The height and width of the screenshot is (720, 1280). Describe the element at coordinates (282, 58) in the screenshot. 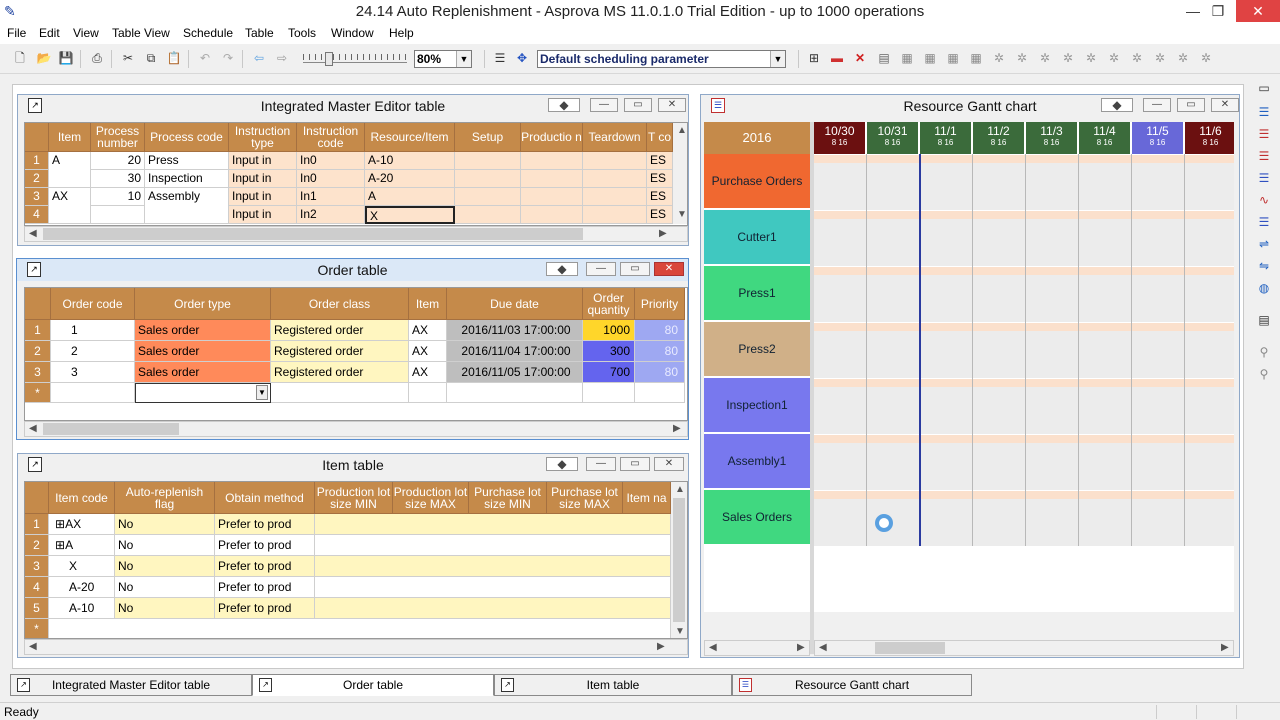

I see `forward-arrow-icon: ⇨` at that location.